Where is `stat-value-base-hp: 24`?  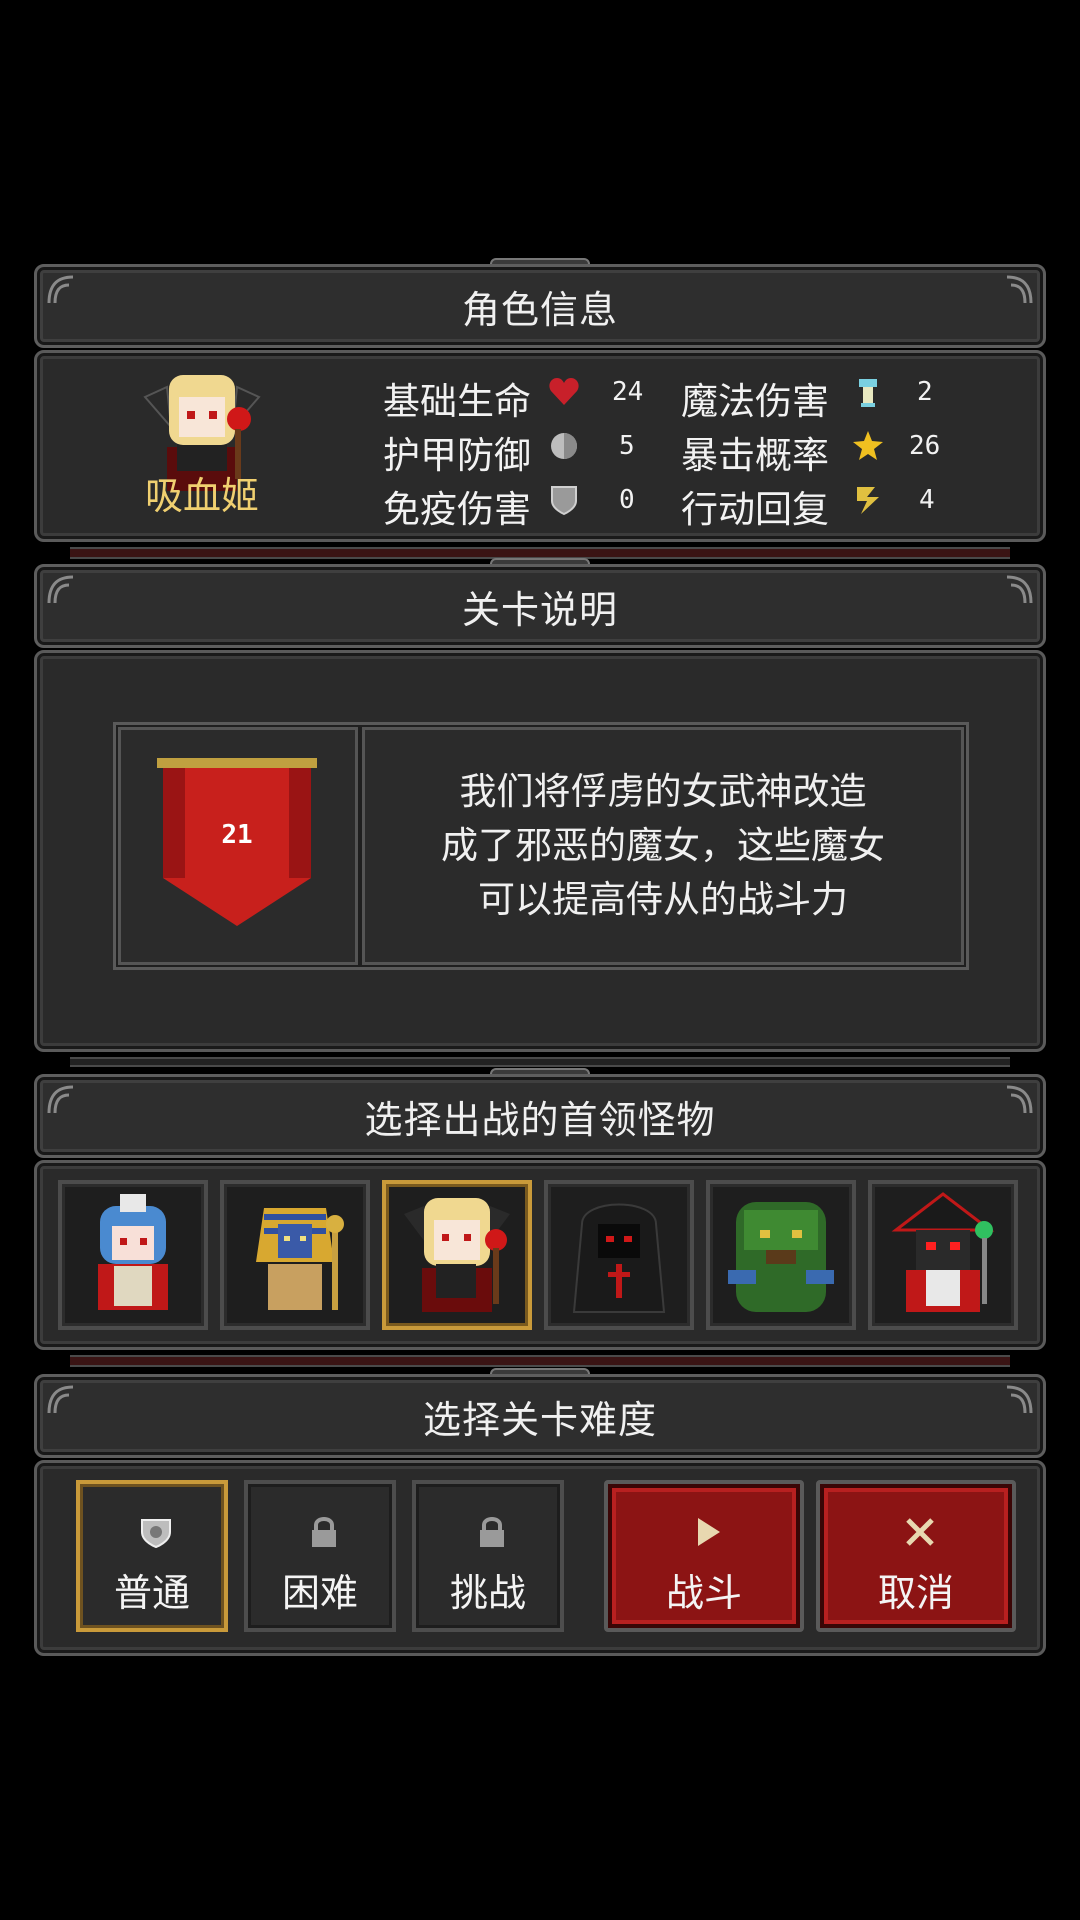 stat-value-base-hp: 24 is located at coordinates (628, 392).